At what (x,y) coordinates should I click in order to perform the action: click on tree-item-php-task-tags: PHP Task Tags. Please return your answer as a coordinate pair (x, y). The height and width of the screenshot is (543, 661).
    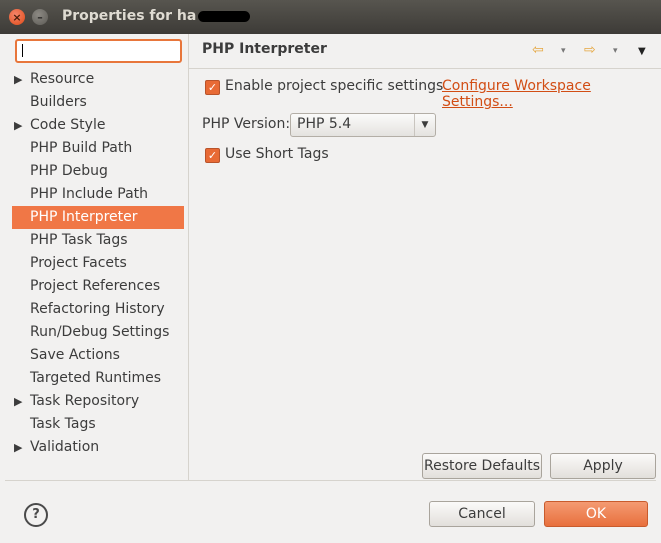
    Looking at the image, I should click on (98, 240).